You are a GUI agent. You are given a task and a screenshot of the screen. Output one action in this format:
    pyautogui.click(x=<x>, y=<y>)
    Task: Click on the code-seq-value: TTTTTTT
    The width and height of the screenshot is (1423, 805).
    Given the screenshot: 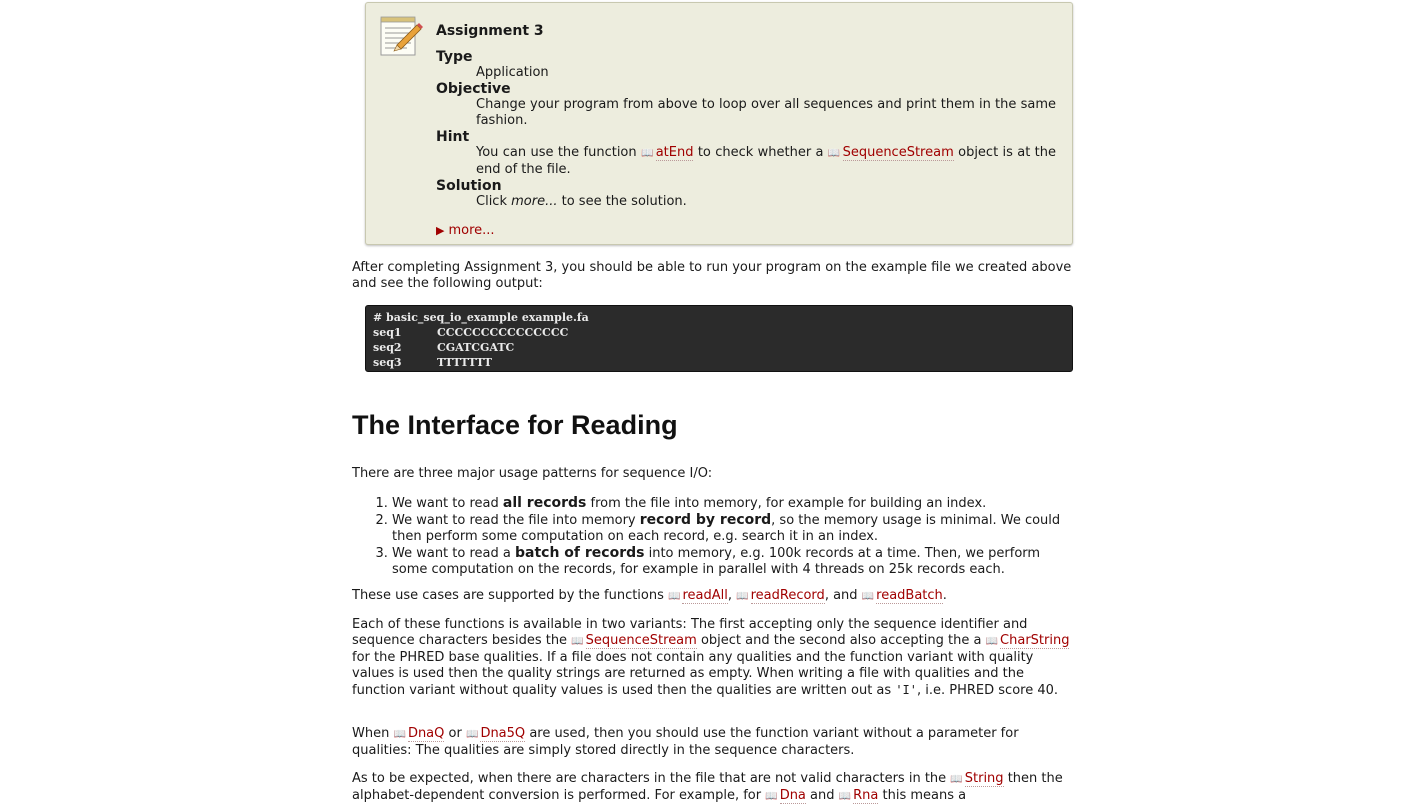 What is the action you would take?
    pyautogui.click(x=464, y=362)
    